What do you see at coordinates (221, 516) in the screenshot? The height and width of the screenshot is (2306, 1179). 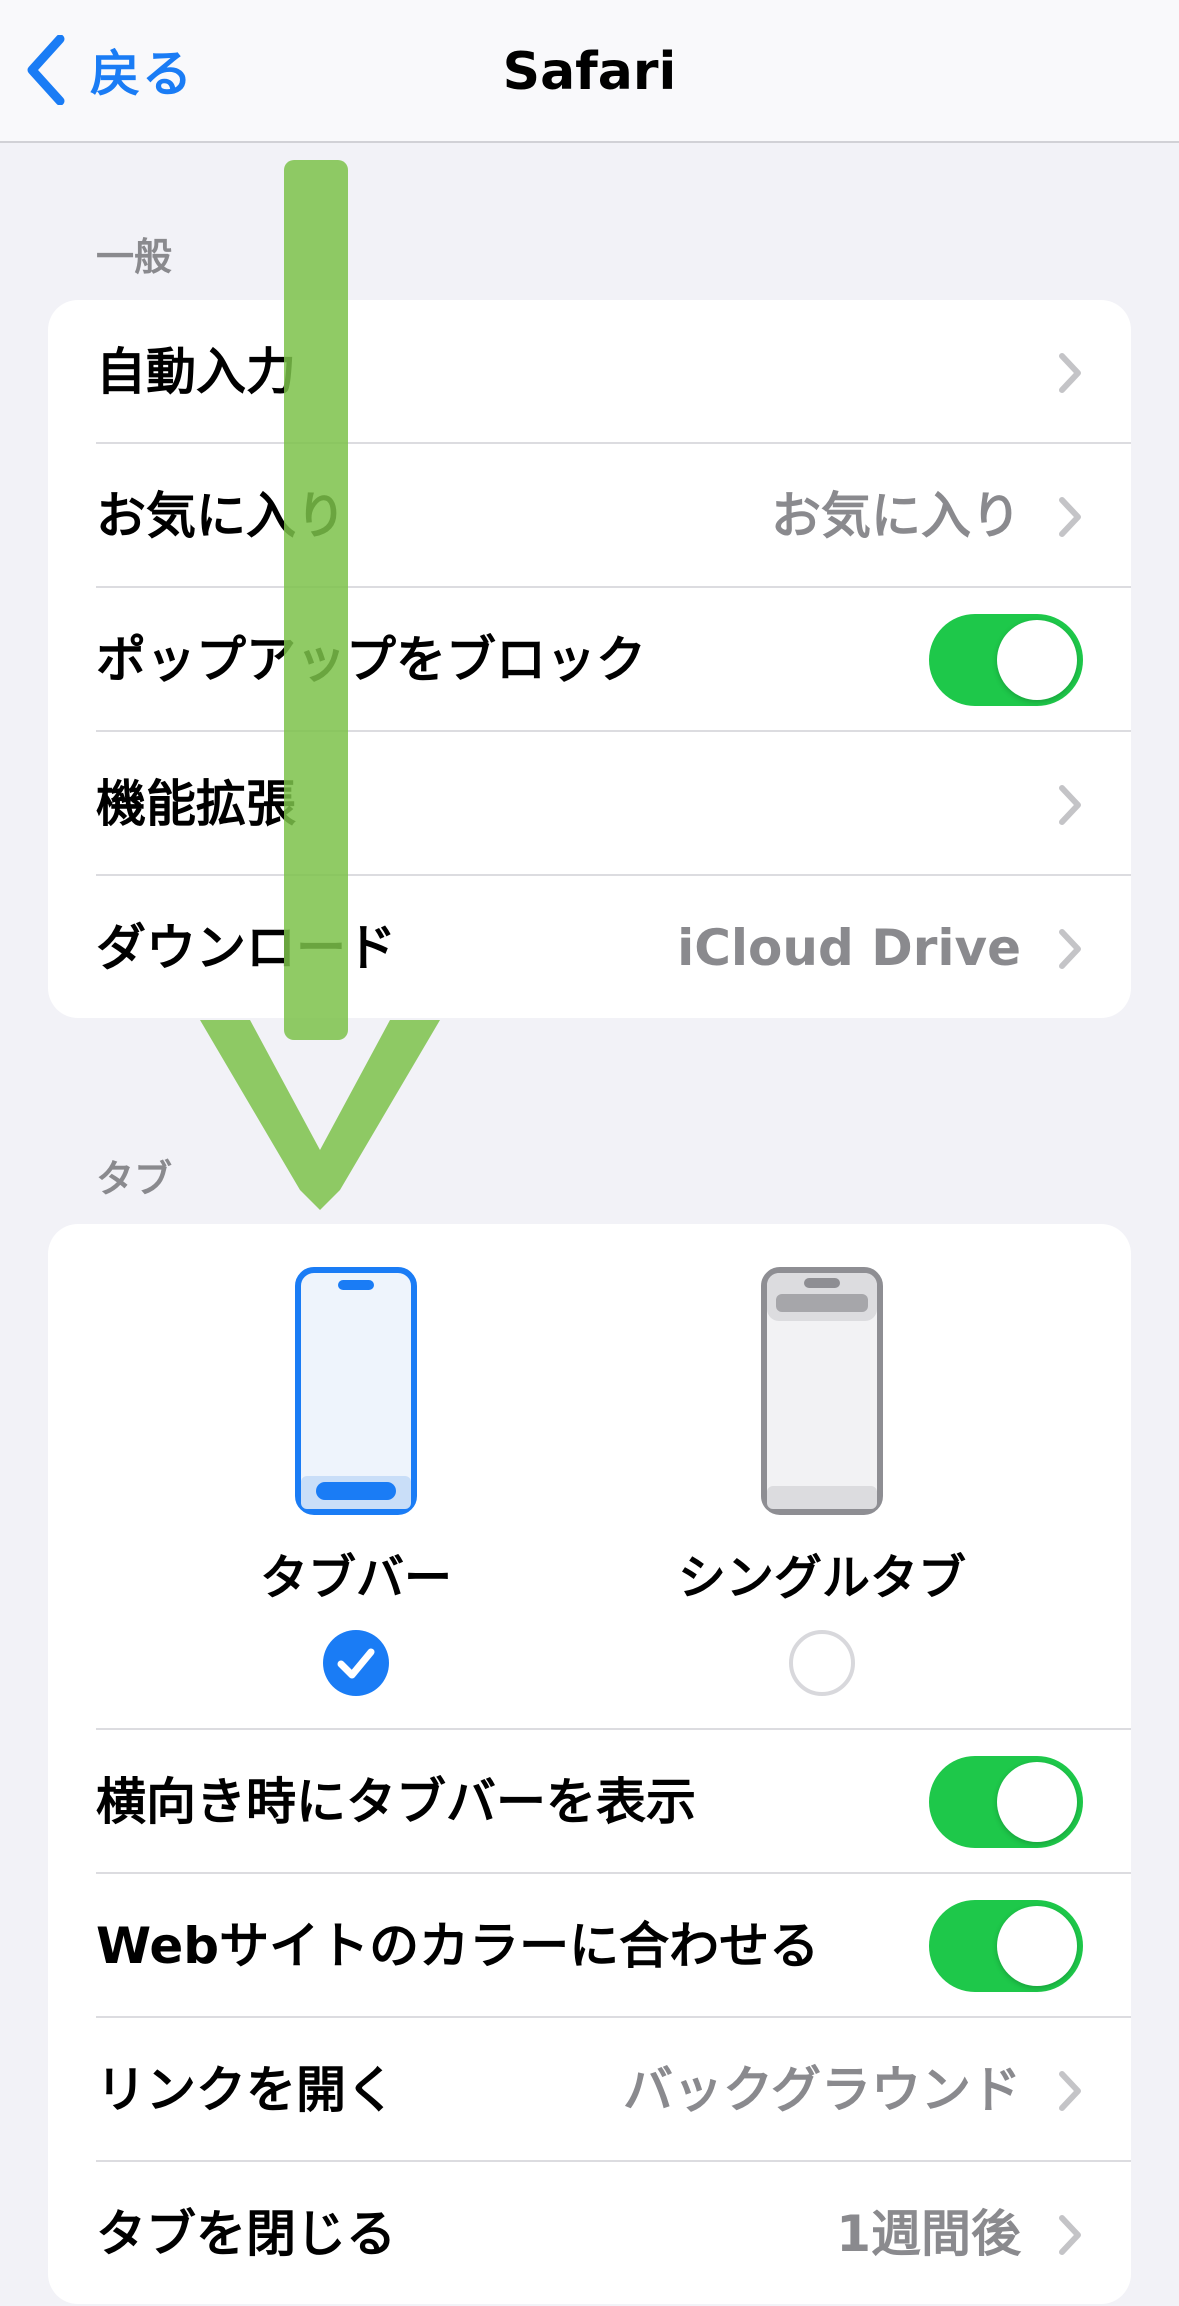 I see `row-label: お気に入り` at bounding box center [221, 516].